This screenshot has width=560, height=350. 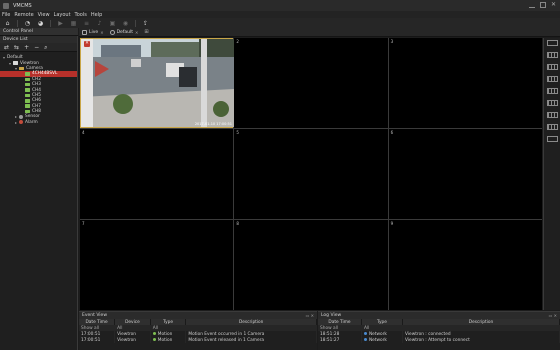 What do you see at coordinates (552, 139) in the screenshot?
I see `fullscreen-icon` at bounding box center [552, 139].